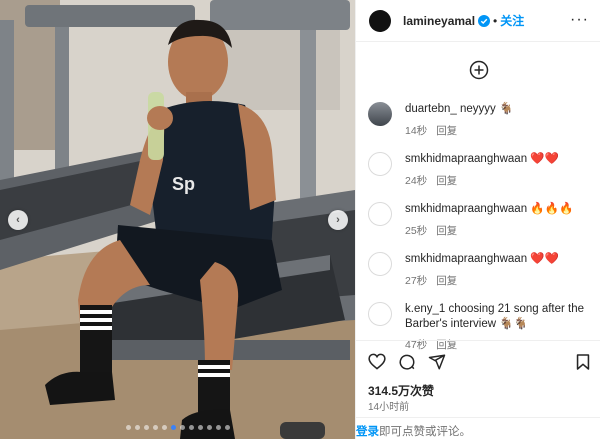 The image size is (600, 439). Describe the element at coordinates (579, 20) in the screenshot. I see `more-options-icon: ···` at that location.